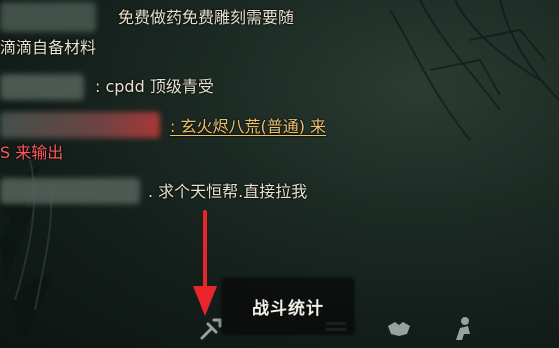 The image size is (559, 348). I want to click on chat-message: 免费做药免费雕刻需要随, so click(206, 17).